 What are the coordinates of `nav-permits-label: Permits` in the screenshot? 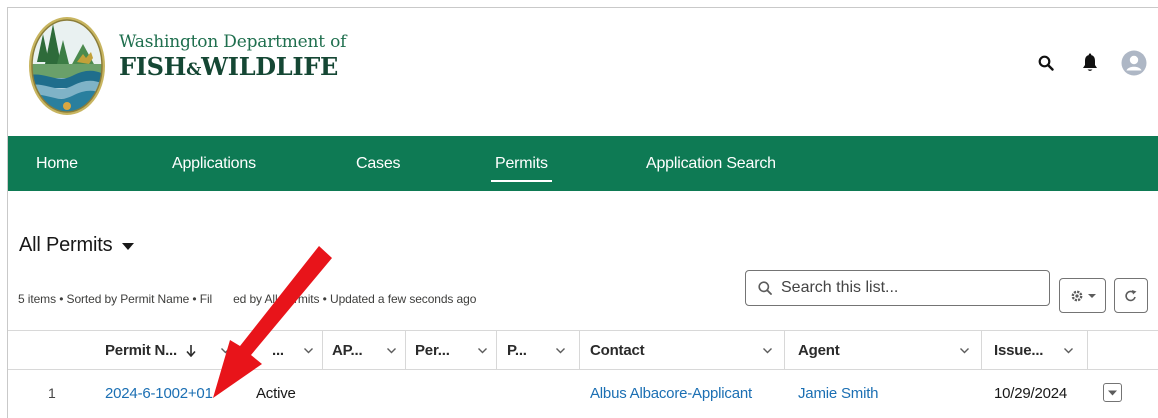 It's located at (521, 163).